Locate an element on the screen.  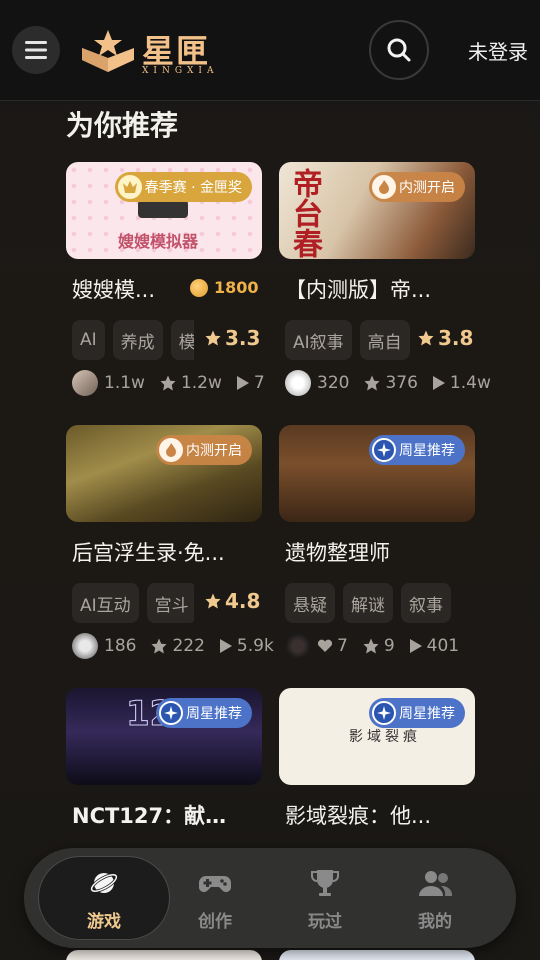
stats-row: 1.1w 1.2w 7 is located at coordinates (183, 383).